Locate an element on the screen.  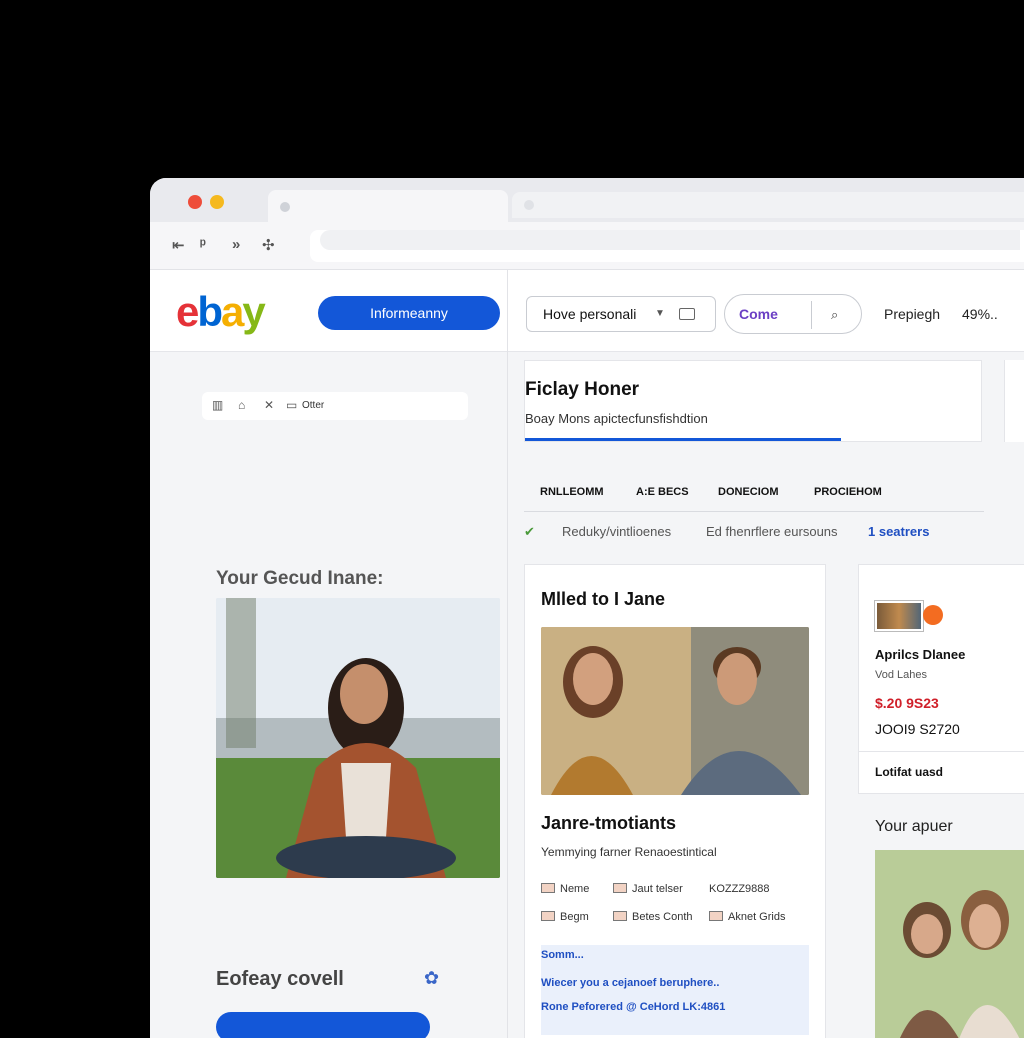
card-icon: ▭ is located at coordinates (292, 405).